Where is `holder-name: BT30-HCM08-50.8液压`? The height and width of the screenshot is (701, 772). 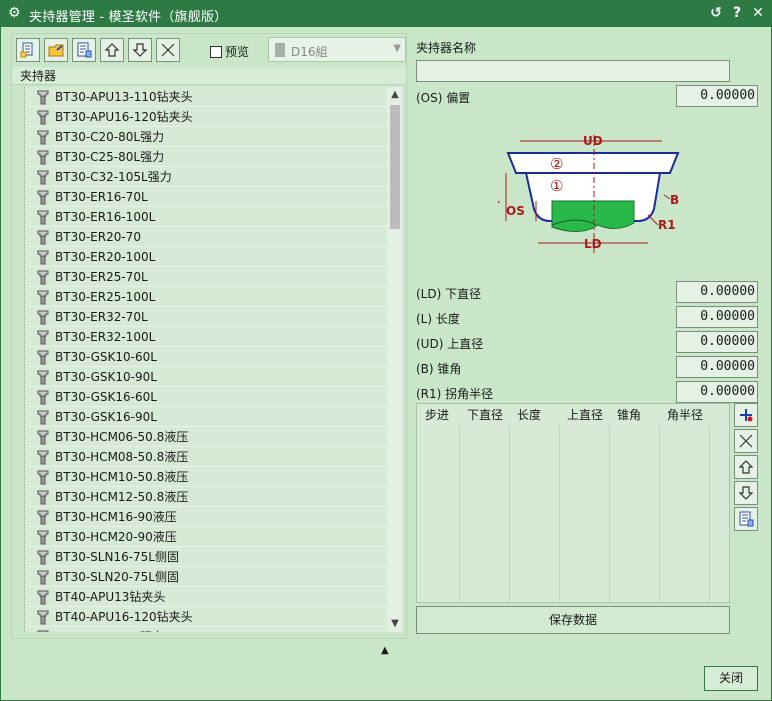 holder-name: BT30-HCM08-50.8液压 is located at coordinates (122, 457).